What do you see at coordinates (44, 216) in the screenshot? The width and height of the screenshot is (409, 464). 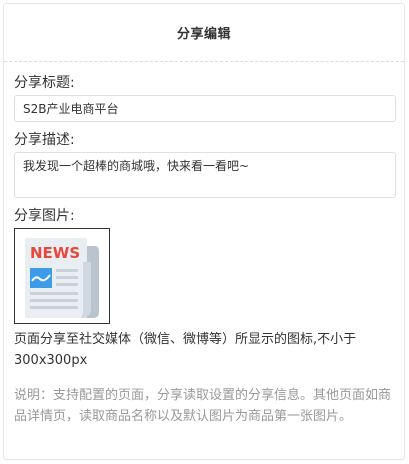 I see `share-image-label: 分享图片:` at bounding box center [44, 216].